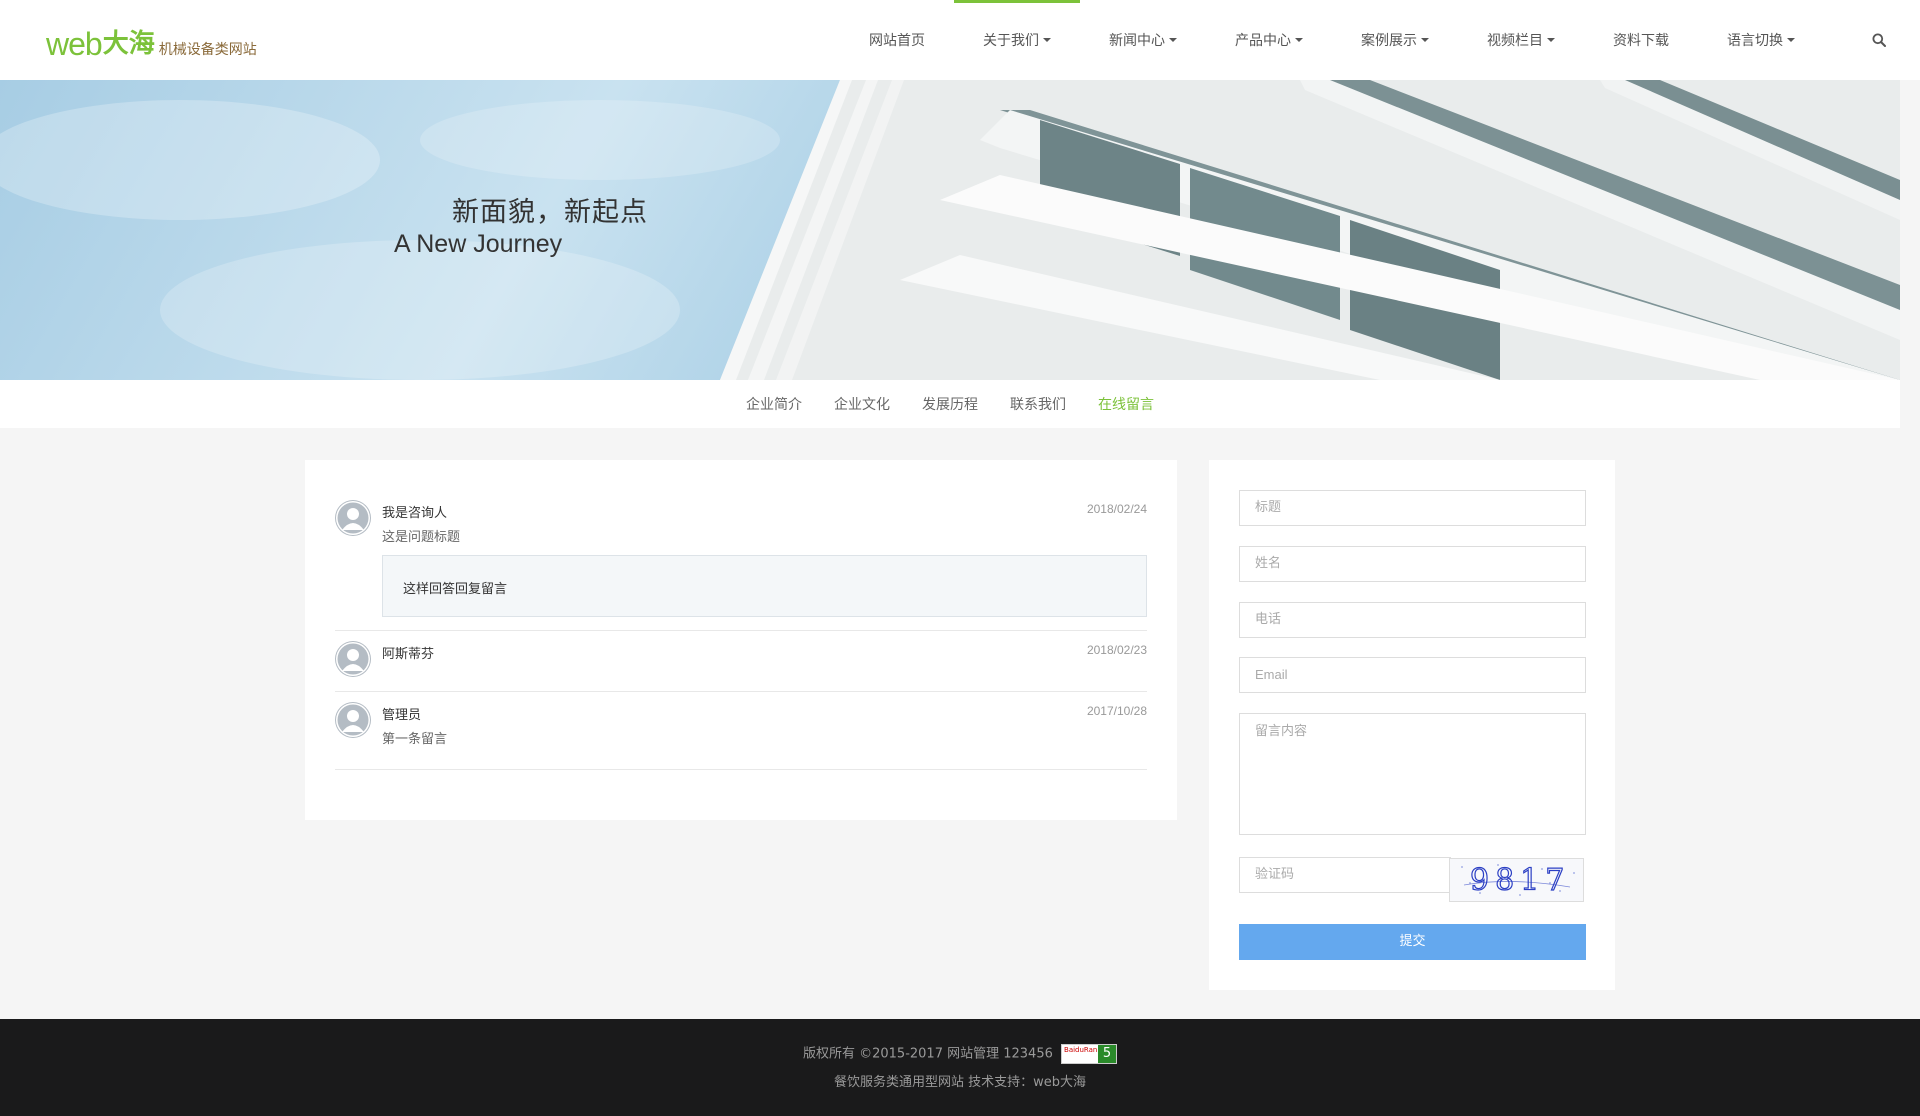 This screenshot has height=1116, width=1920. Describe the element at coordinates (74, 44) in the screenshot. I see `logo-web: web` at that location.